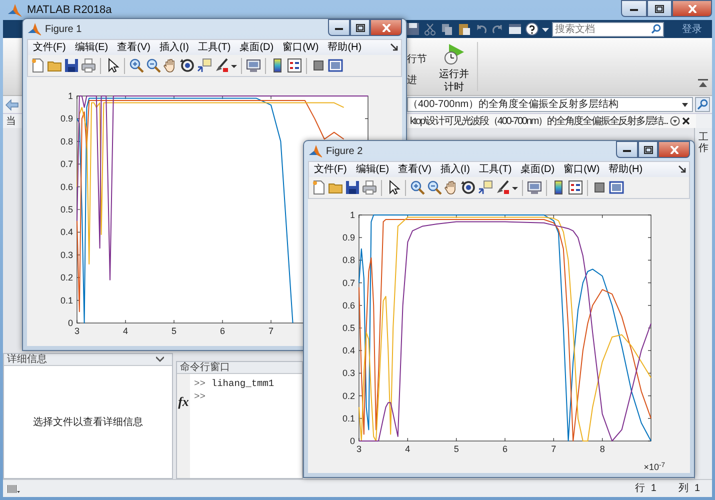 The width and height of the screenshot is (715, 500). I want to click on search-icon, so click(702, 104).